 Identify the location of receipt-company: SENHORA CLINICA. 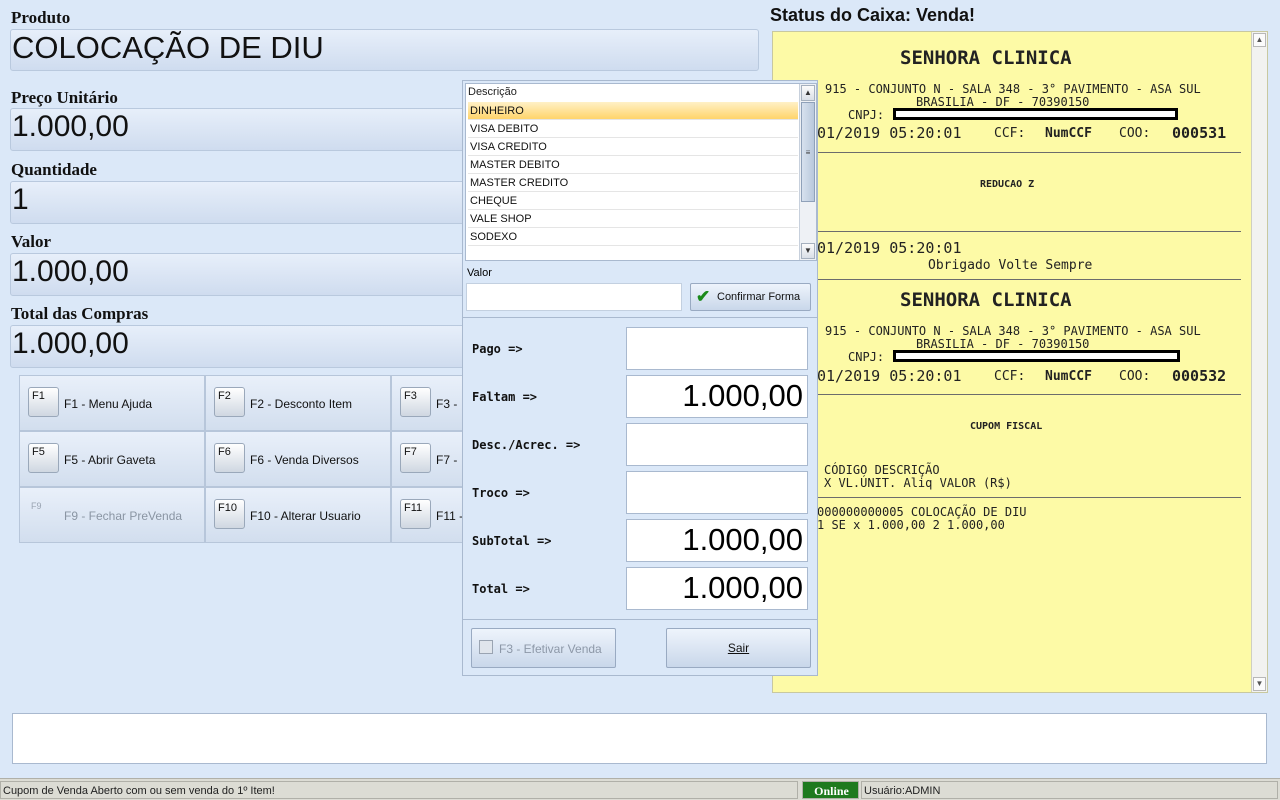
(986, 58).